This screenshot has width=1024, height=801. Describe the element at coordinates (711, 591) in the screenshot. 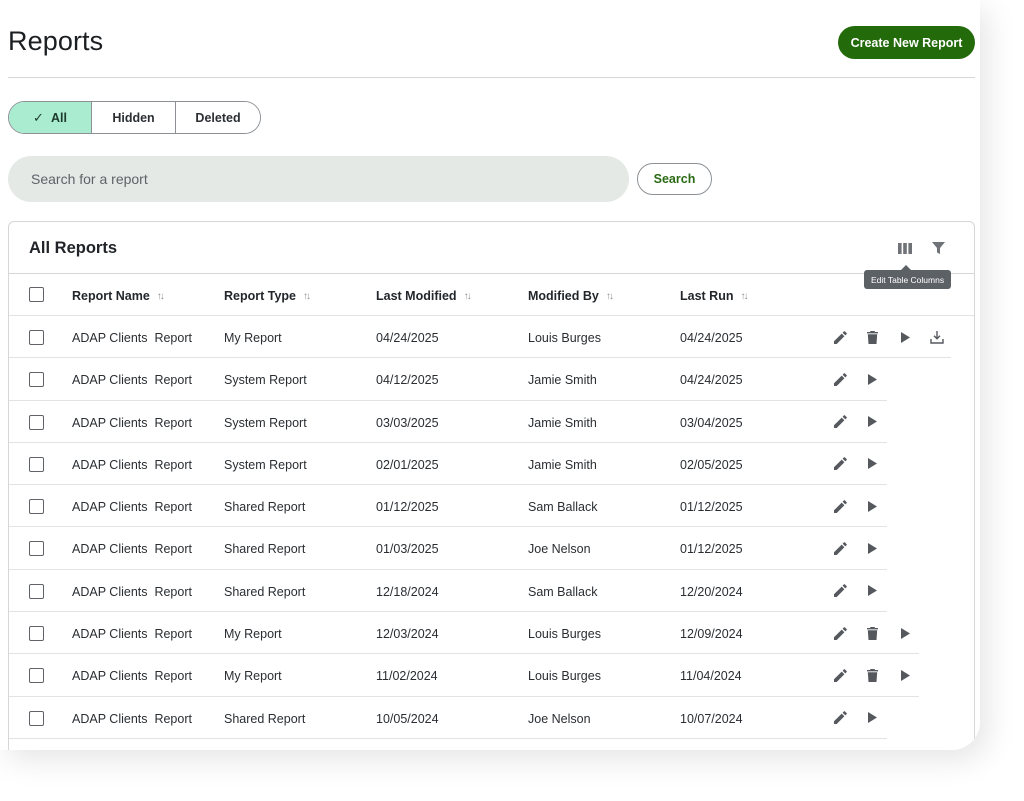

I see `last-run-cell: 12/20/2024` at that location.